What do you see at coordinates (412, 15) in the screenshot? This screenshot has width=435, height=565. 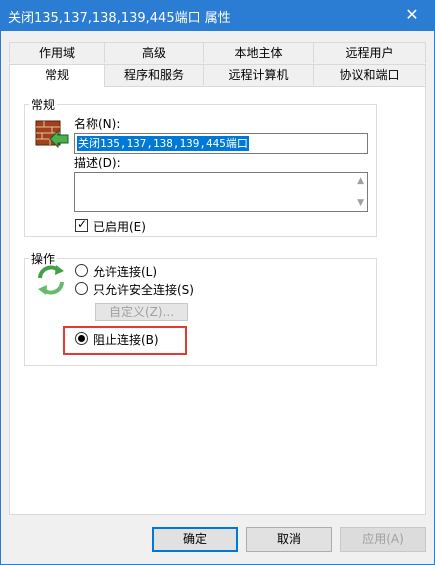 I see `close-icon: ✕` at bounding box center [412, 15].